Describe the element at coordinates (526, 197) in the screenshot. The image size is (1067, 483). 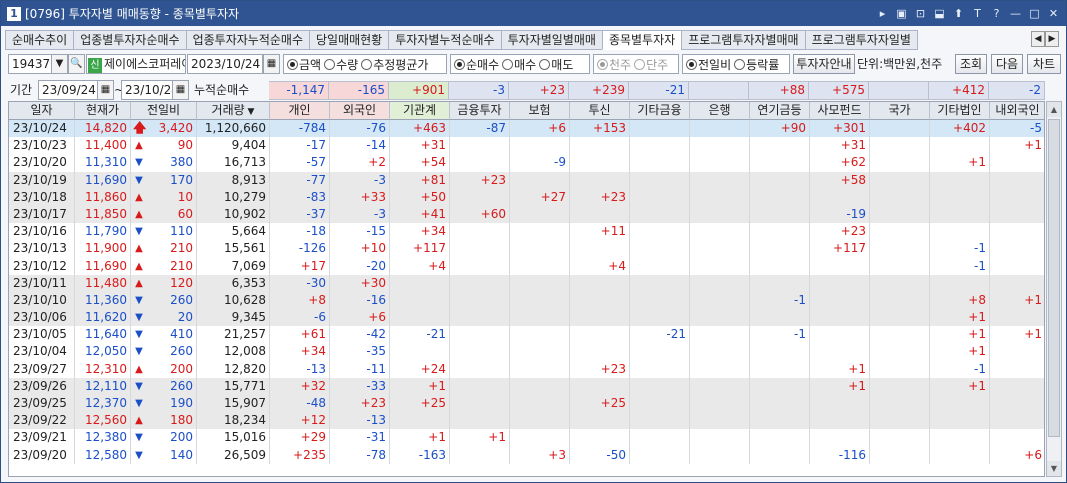
I see `table-row: 23/10/18 11,860 ▲ 10 10,279 -83 +33 +50 +27 +23` at that location.